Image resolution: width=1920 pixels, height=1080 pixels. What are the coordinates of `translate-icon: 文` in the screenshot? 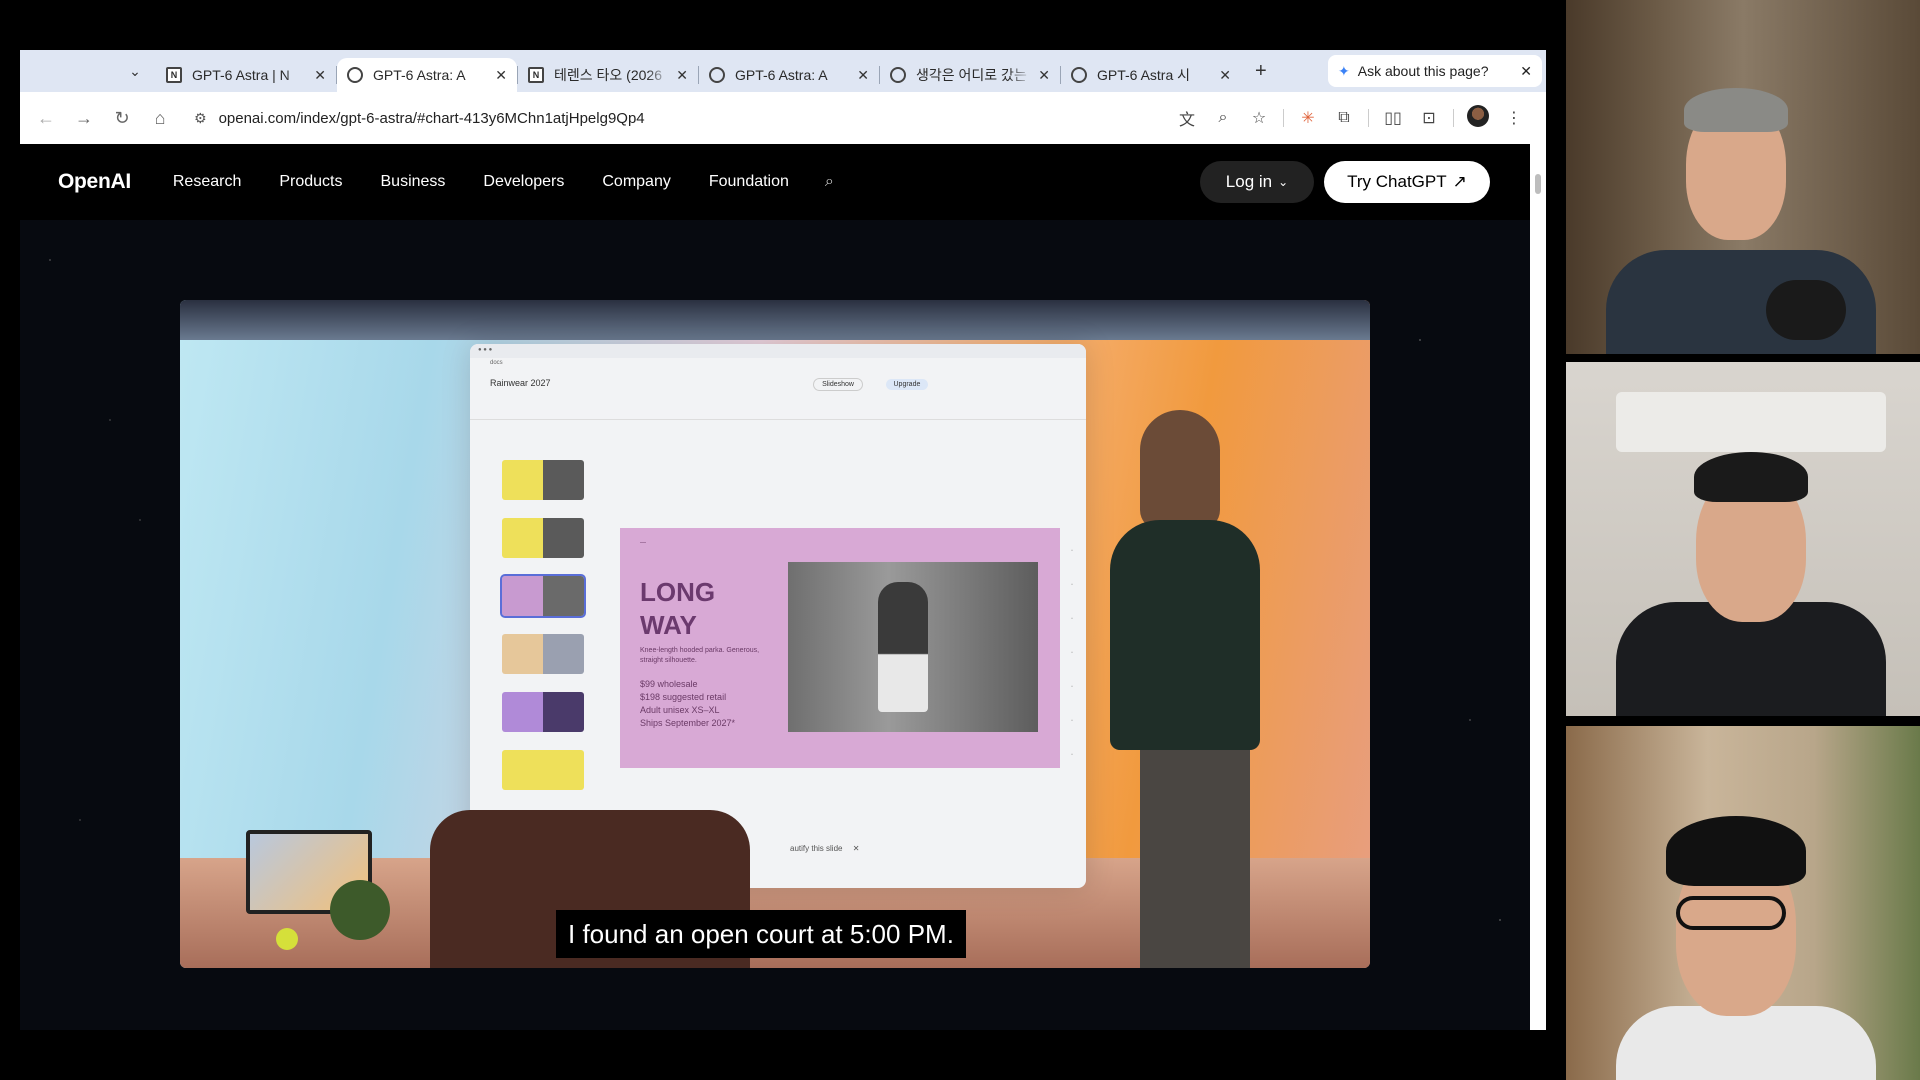 It's located at (1187, 118).